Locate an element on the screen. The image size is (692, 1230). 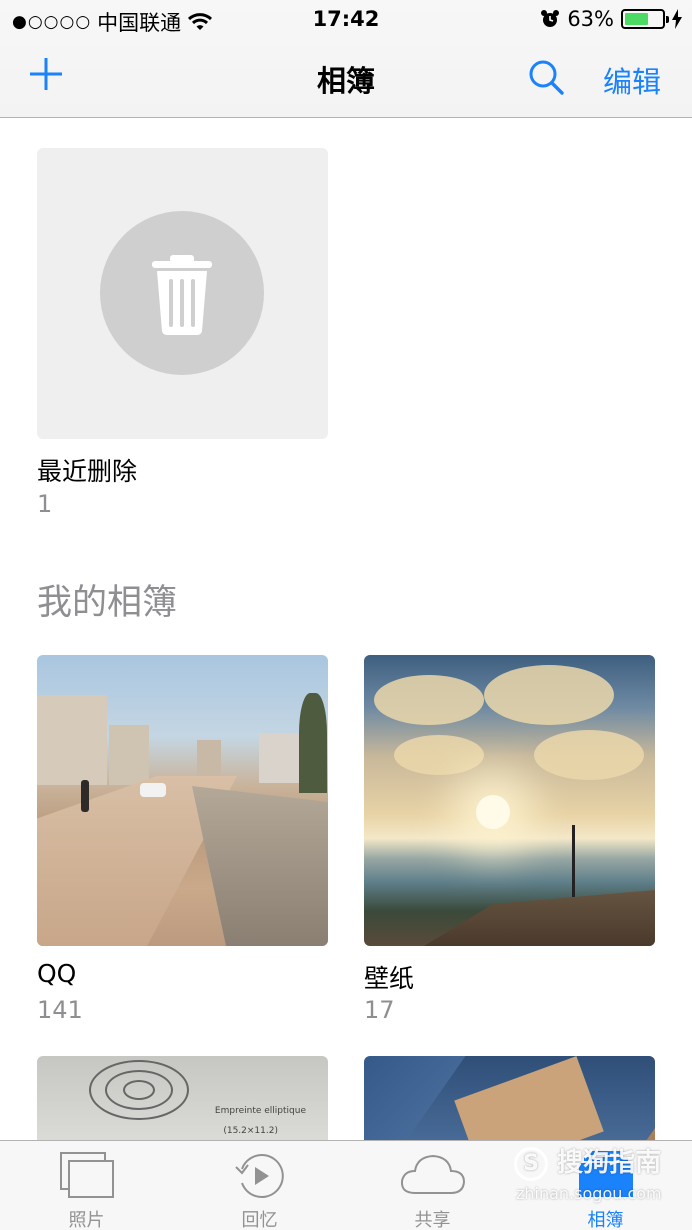
section-title-my-albums: 我的相簿 is located at coordinates (107, 603).